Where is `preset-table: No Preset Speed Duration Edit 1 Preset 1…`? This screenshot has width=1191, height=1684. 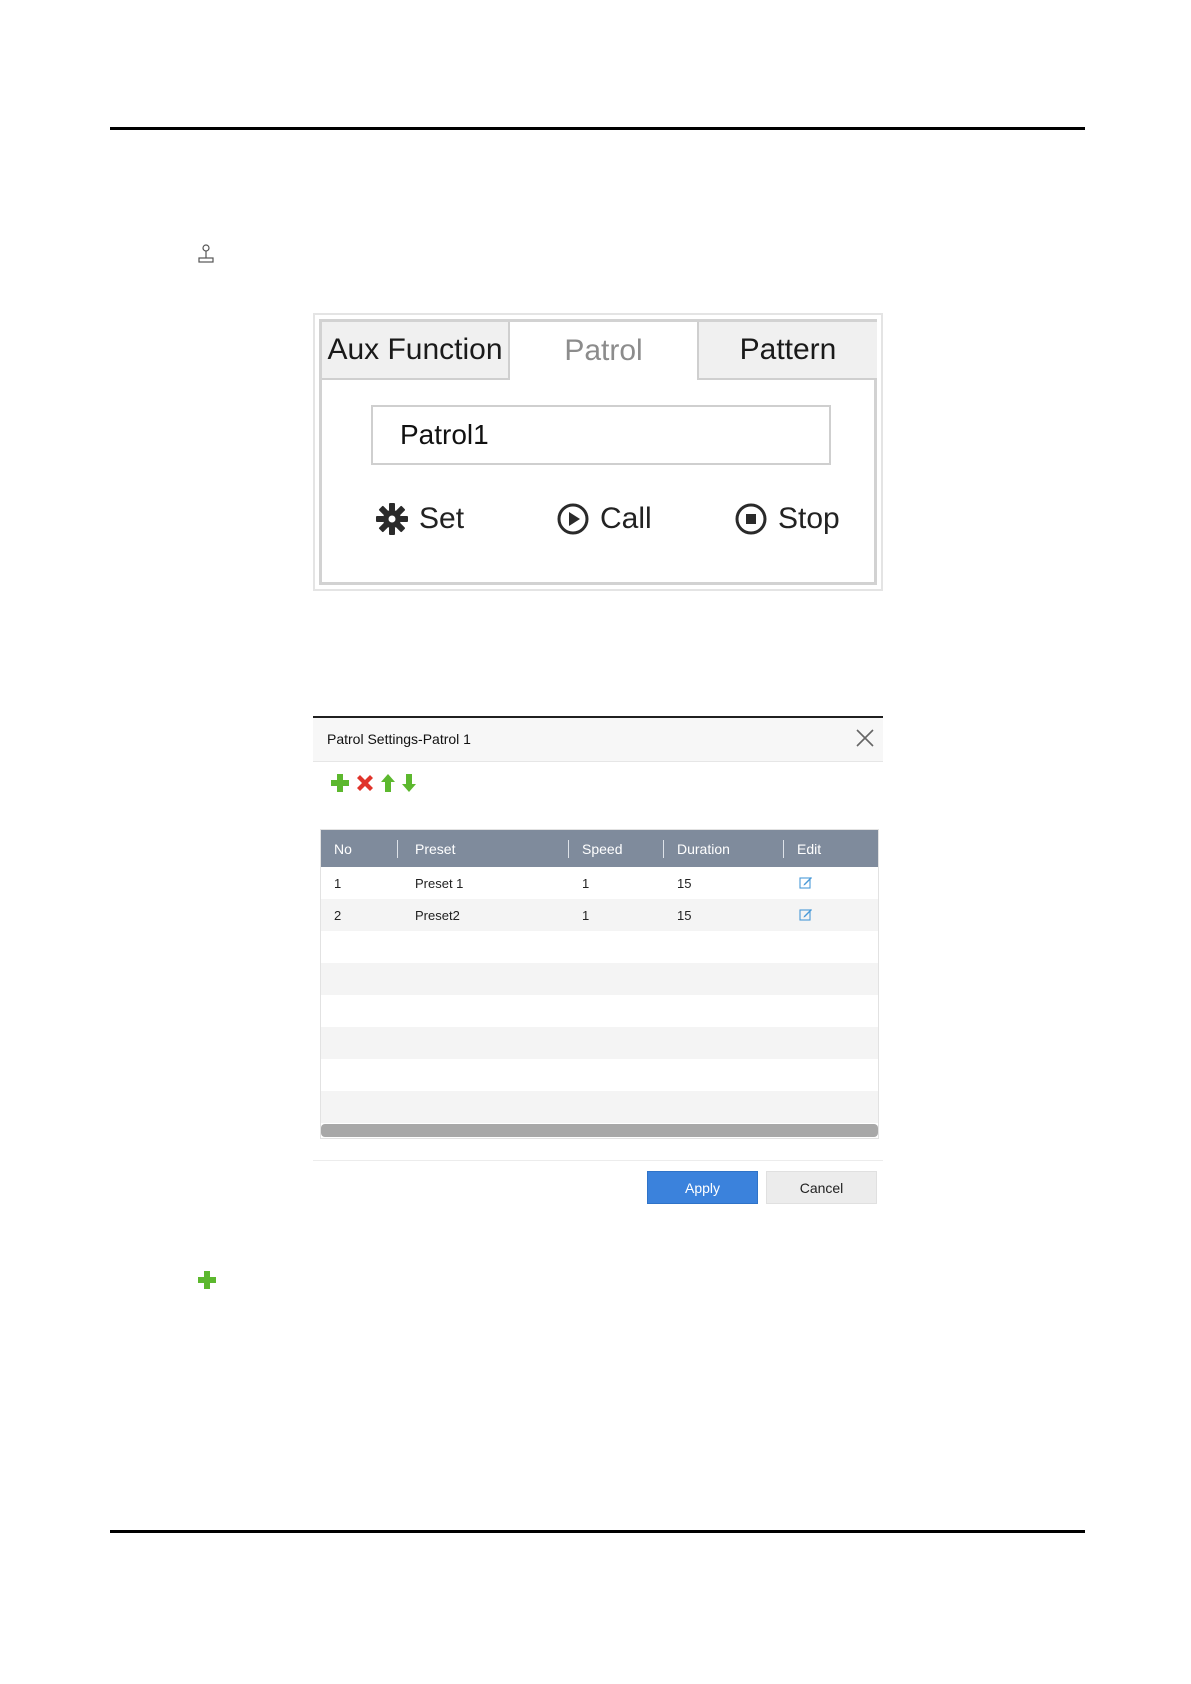 preset-table: No Preset Speed Duration Edit 1 Preset 1… is located at coordinates (599, 984).